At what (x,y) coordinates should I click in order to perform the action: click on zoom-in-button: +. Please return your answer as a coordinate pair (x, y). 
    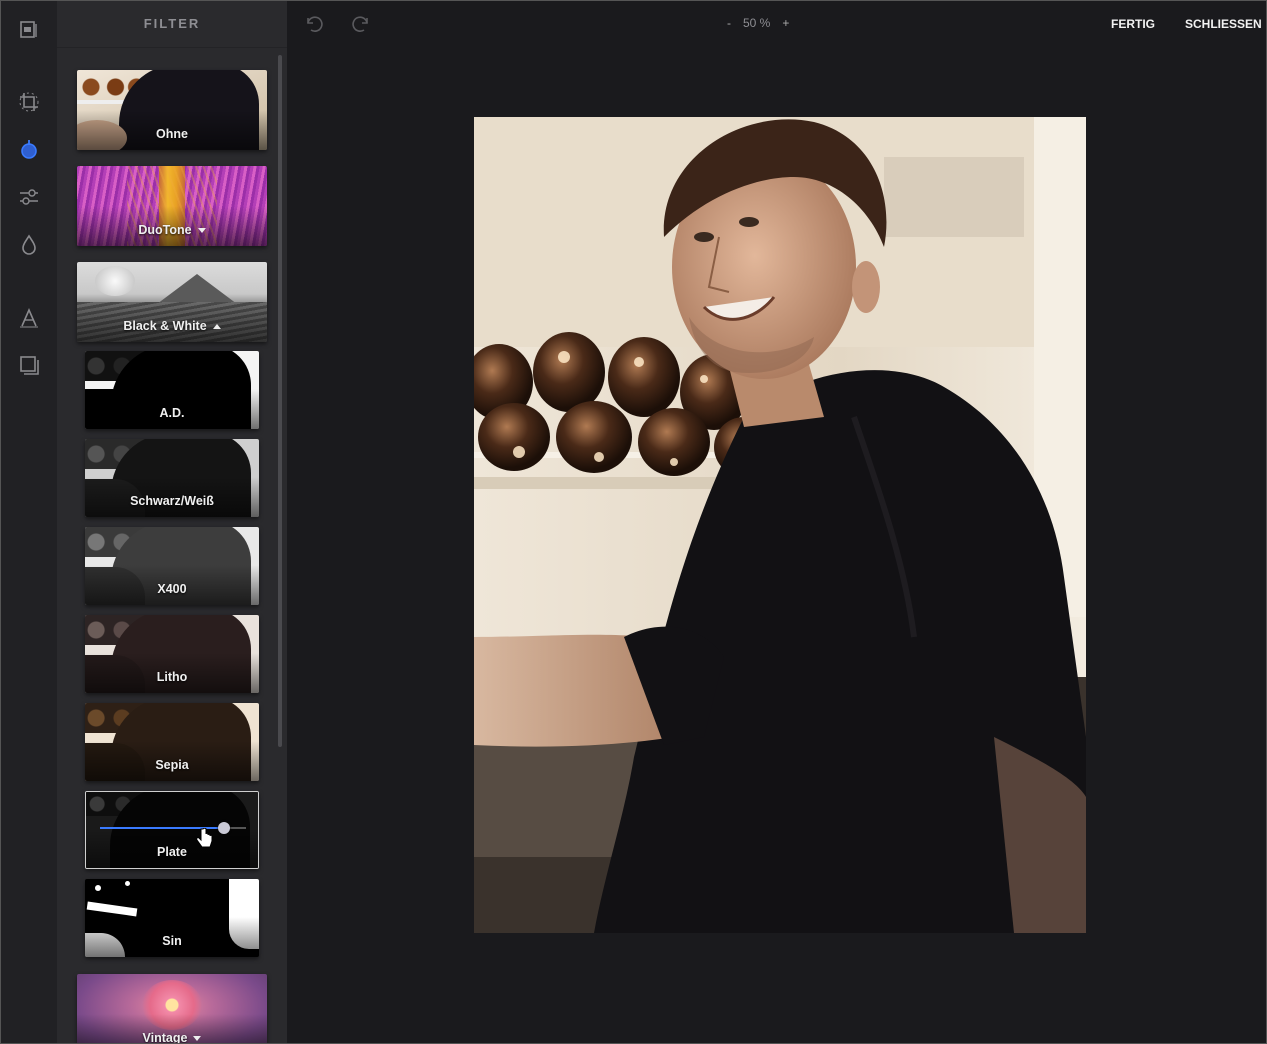
    Looking at the image, I should click on (785, 23).